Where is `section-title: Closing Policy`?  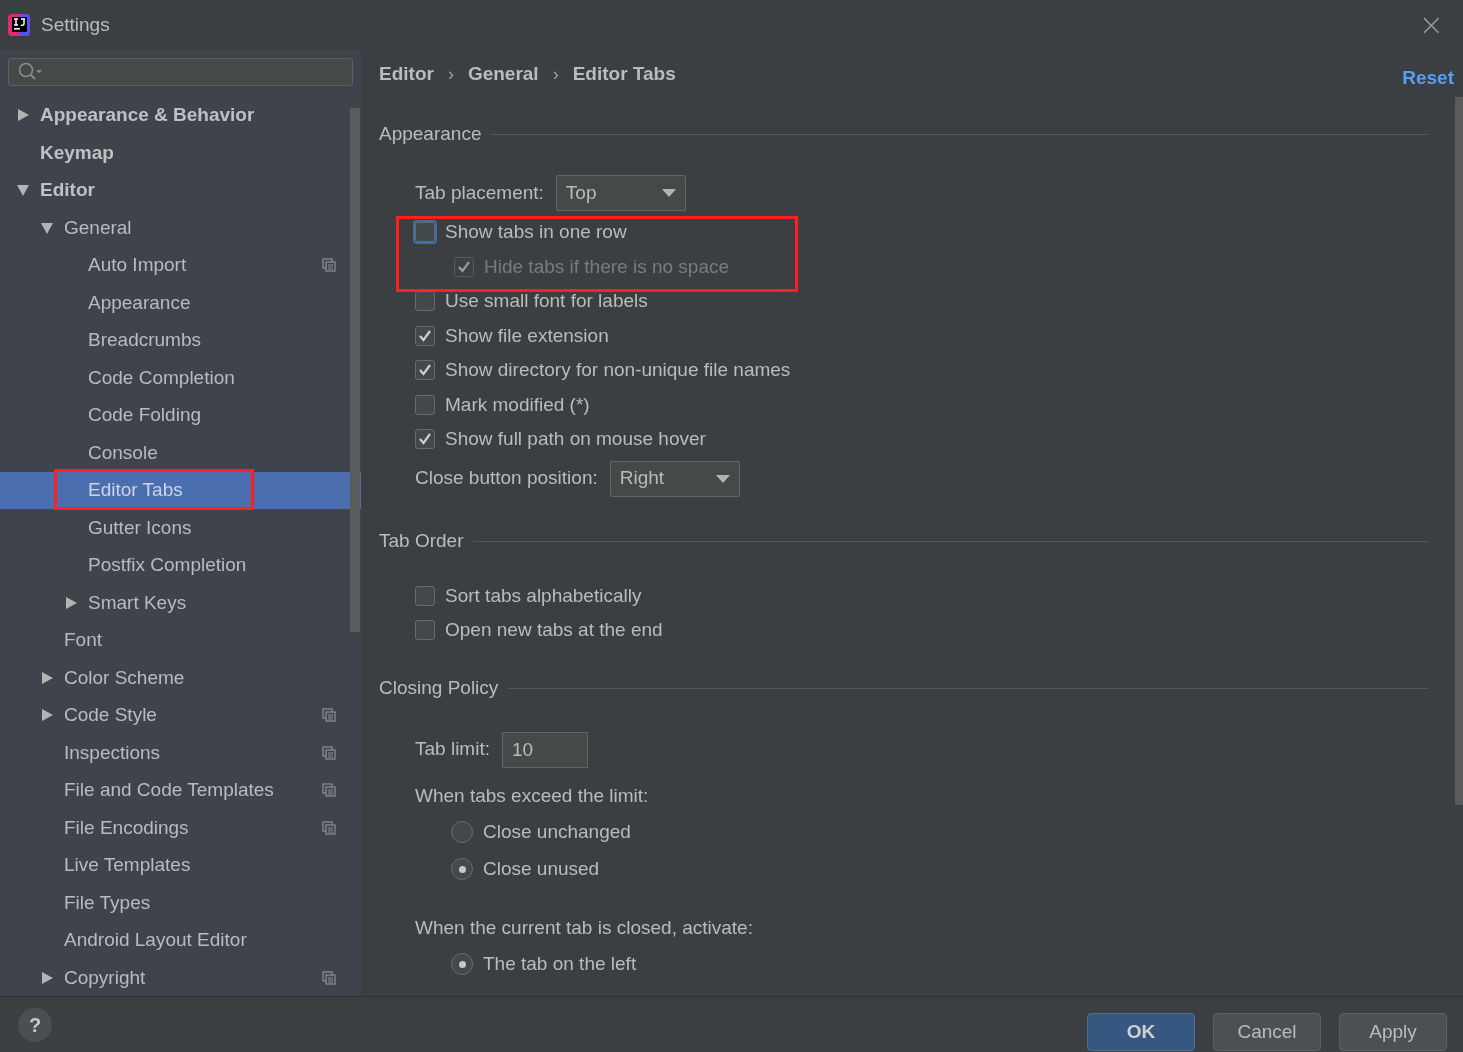 section-title: Closing Policy is located at coordinates (439, 688).